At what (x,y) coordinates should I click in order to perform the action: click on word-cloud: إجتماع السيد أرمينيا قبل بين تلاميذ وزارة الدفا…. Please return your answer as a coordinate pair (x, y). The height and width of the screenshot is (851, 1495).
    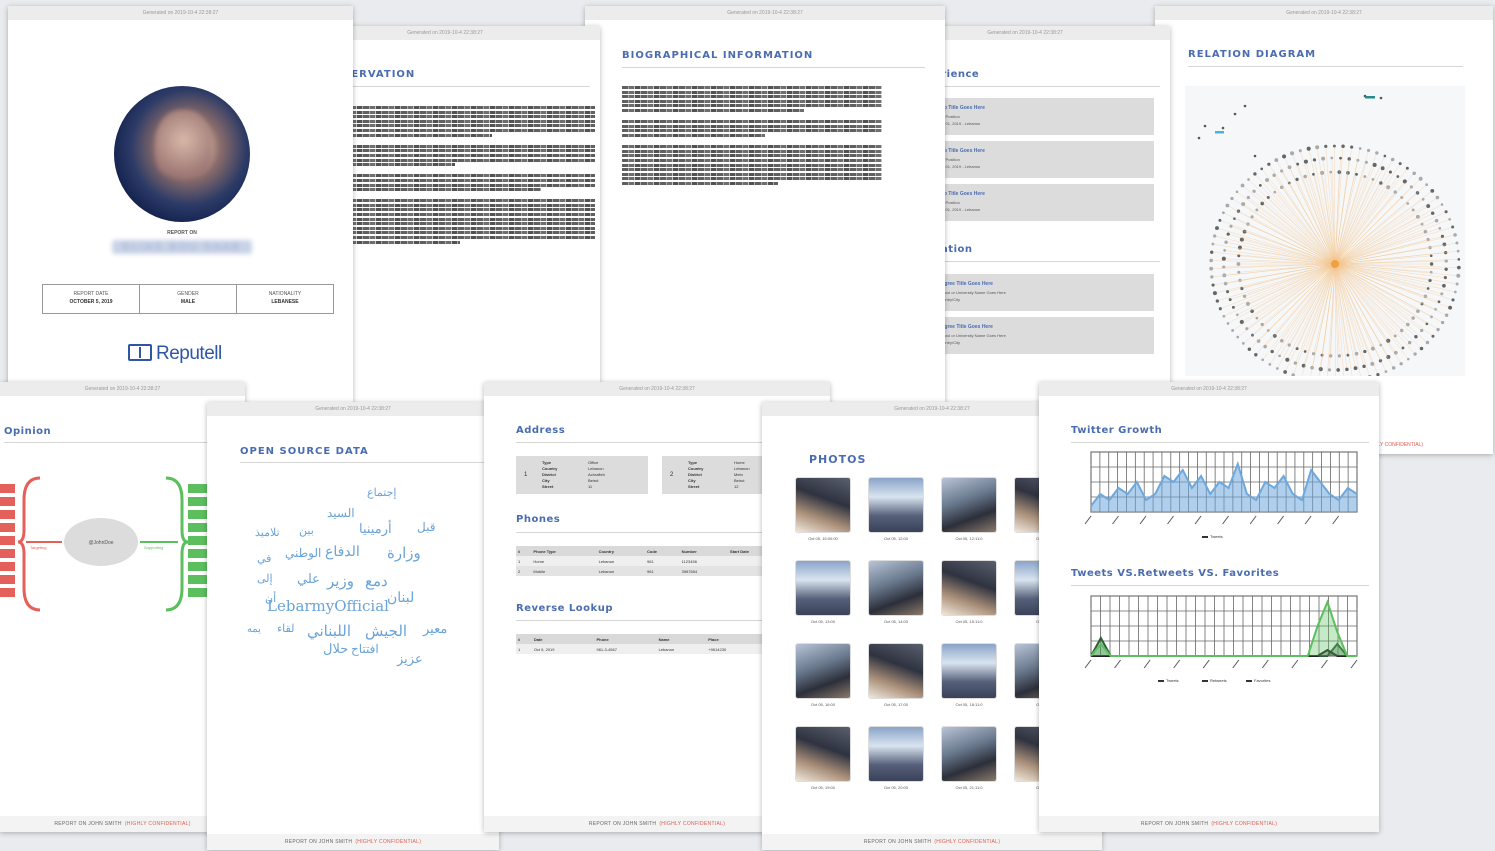
    Looking at the image, I should click on (372, 582).